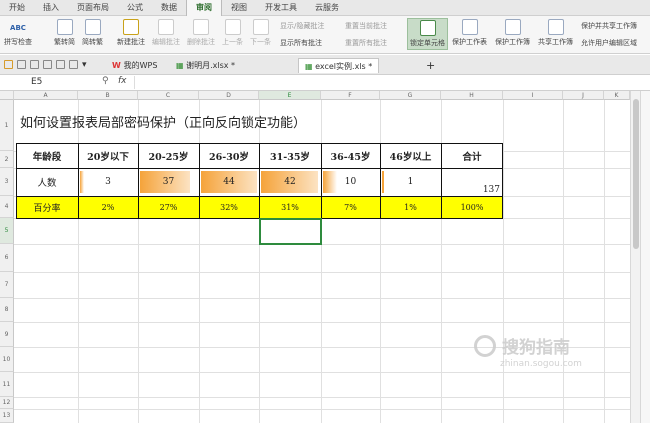 Image resolution: width=650 pixels, height=423 pixels. I want to click on preview-icon, so click(47, 64).